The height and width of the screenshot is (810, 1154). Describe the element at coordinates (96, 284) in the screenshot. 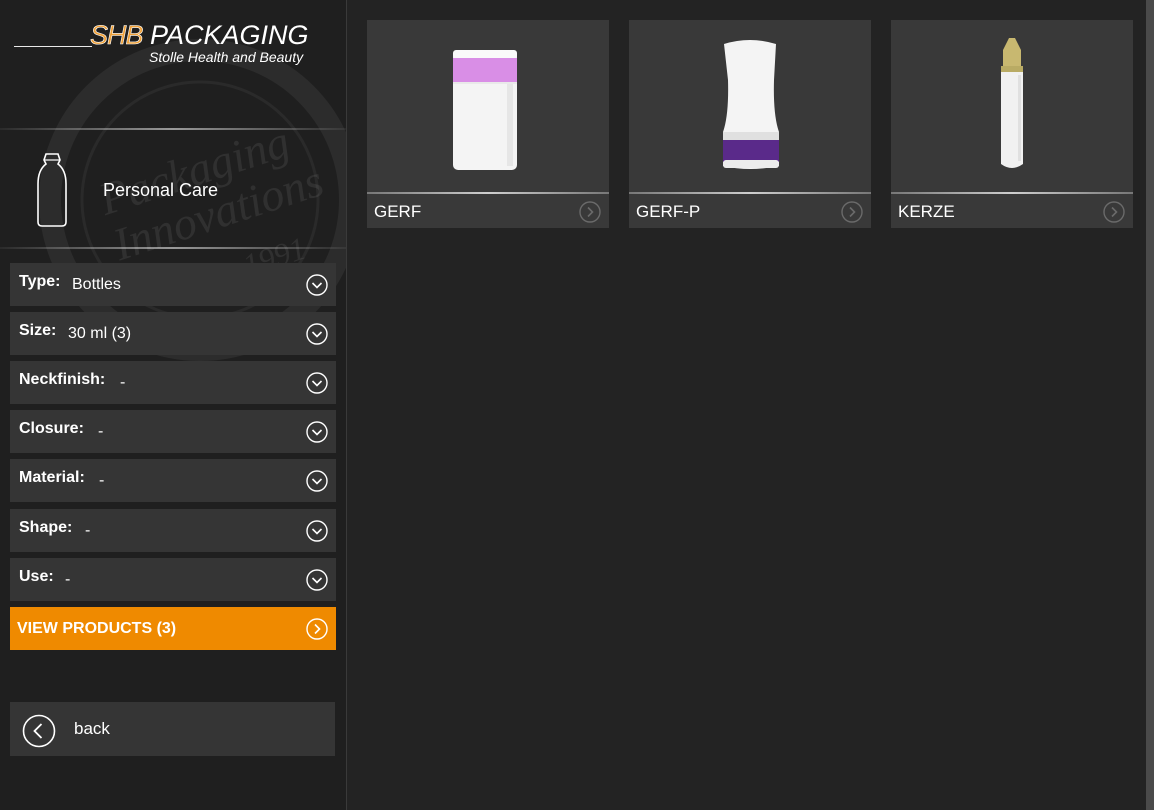

I see `filter-value: Bottles` at that location.